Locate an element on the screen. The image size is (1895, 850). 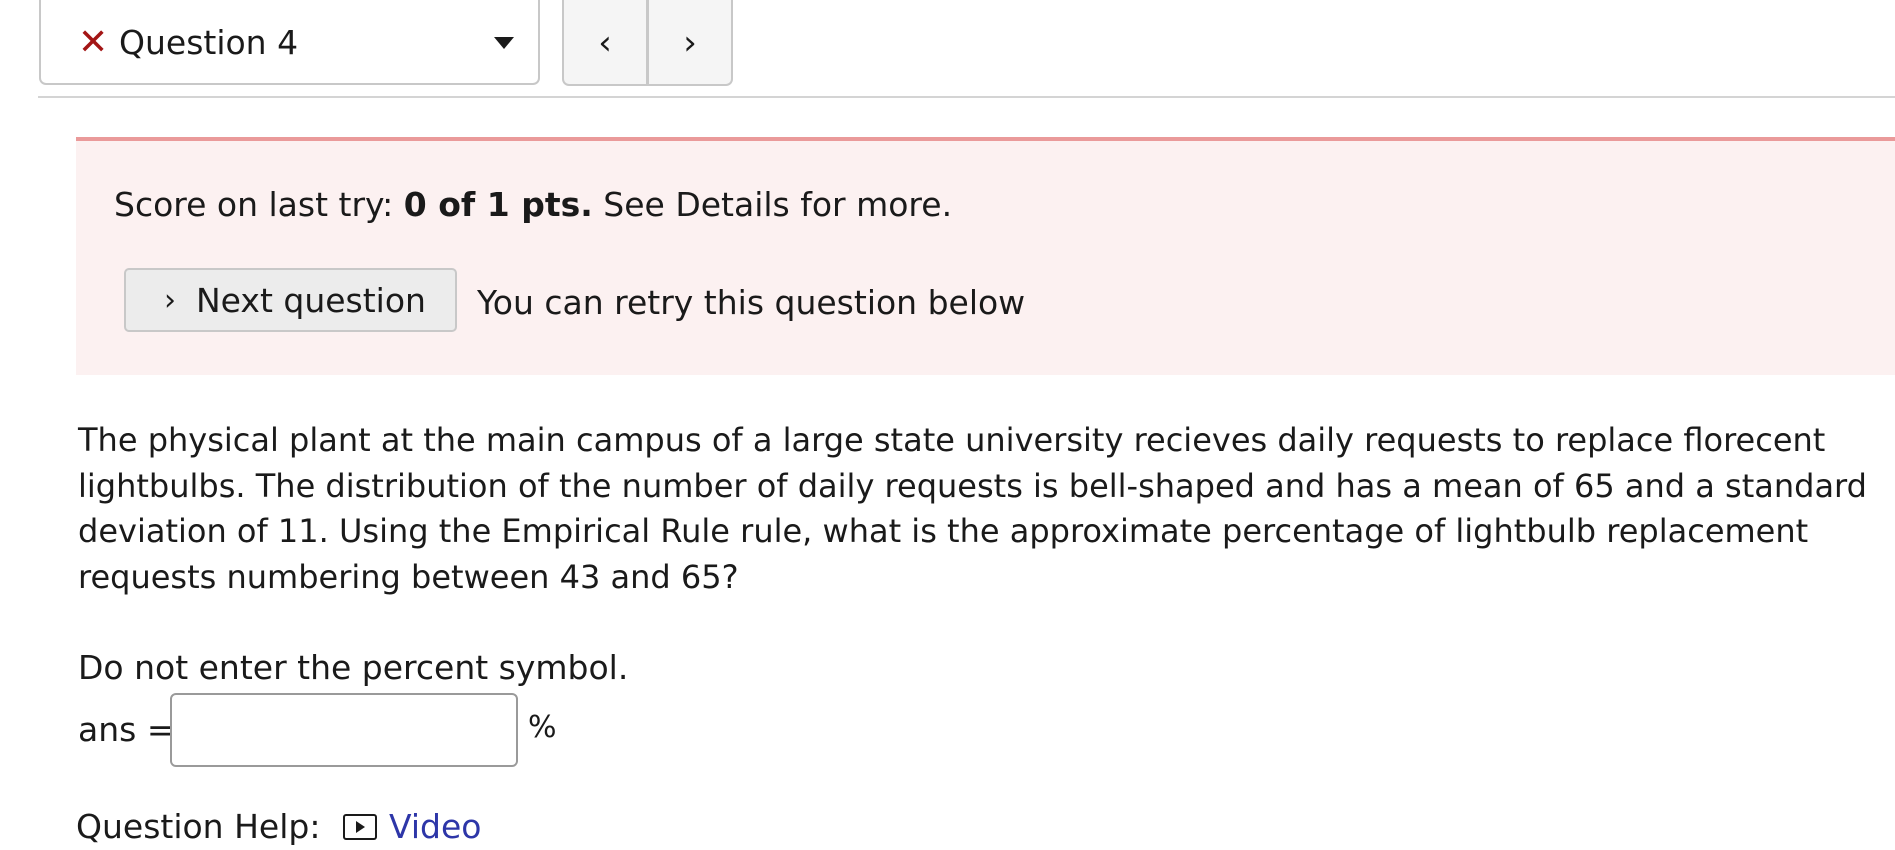
previous-question-button: ‹ is located at coordinates (606, 42).